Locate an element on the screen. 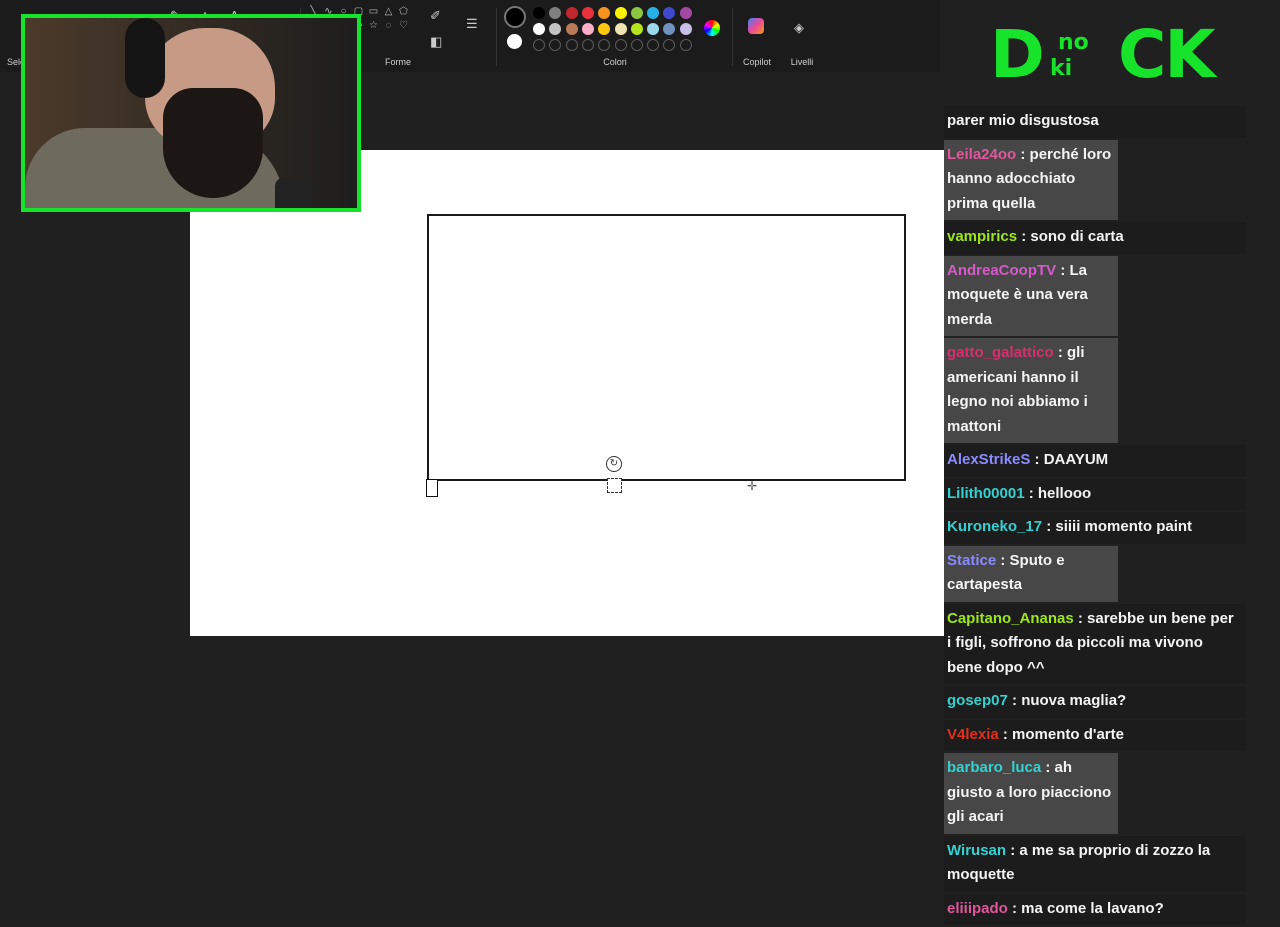  chat-username: Capitano_Ananas is located at coordinates (1010, 618).